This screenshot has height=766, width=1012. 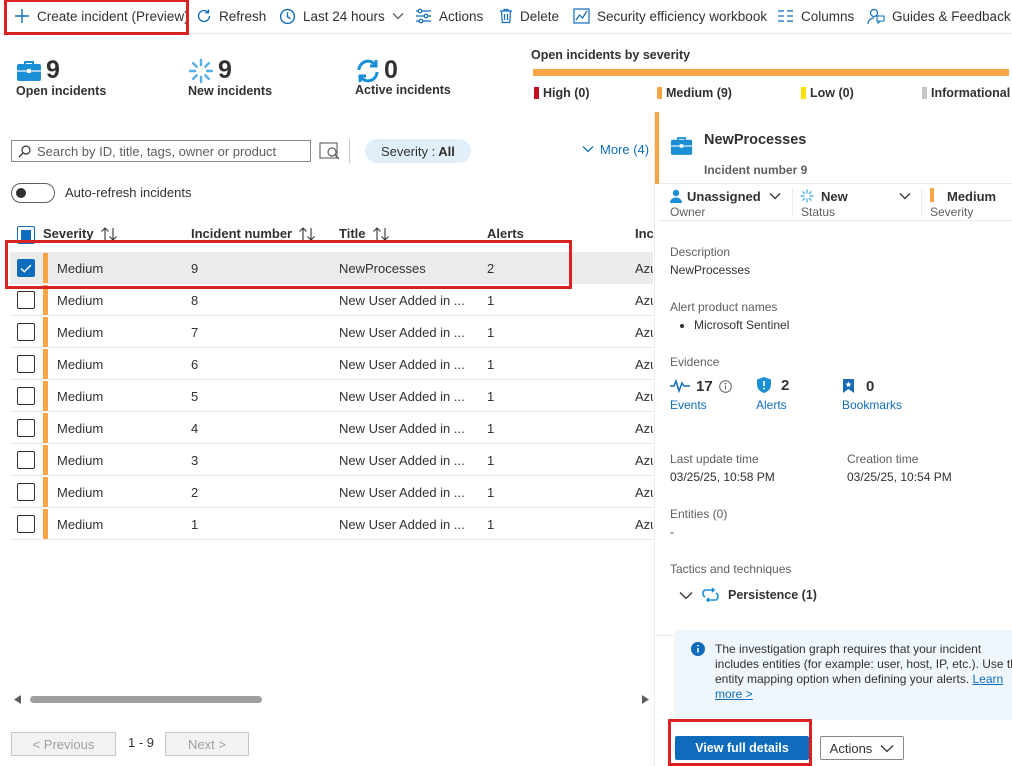 What do you see at coordinates (331, 396) in the screenshot?
I see `table-row: Medium 5 New User Added in ... 1 Azu` at bounding box center [331, 396].